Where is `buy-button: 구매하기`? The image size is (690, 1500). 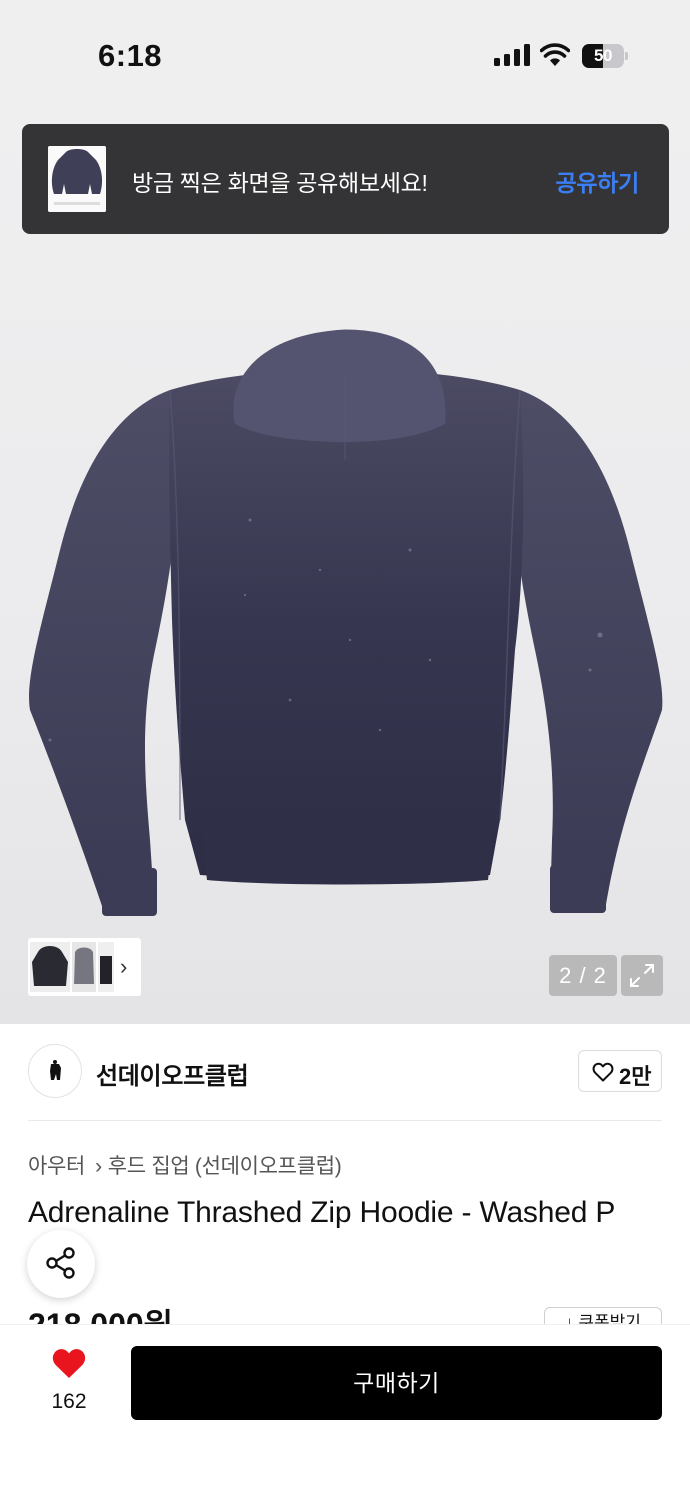
buy-button: 구매하기 is located at coordinates (396, 1383).